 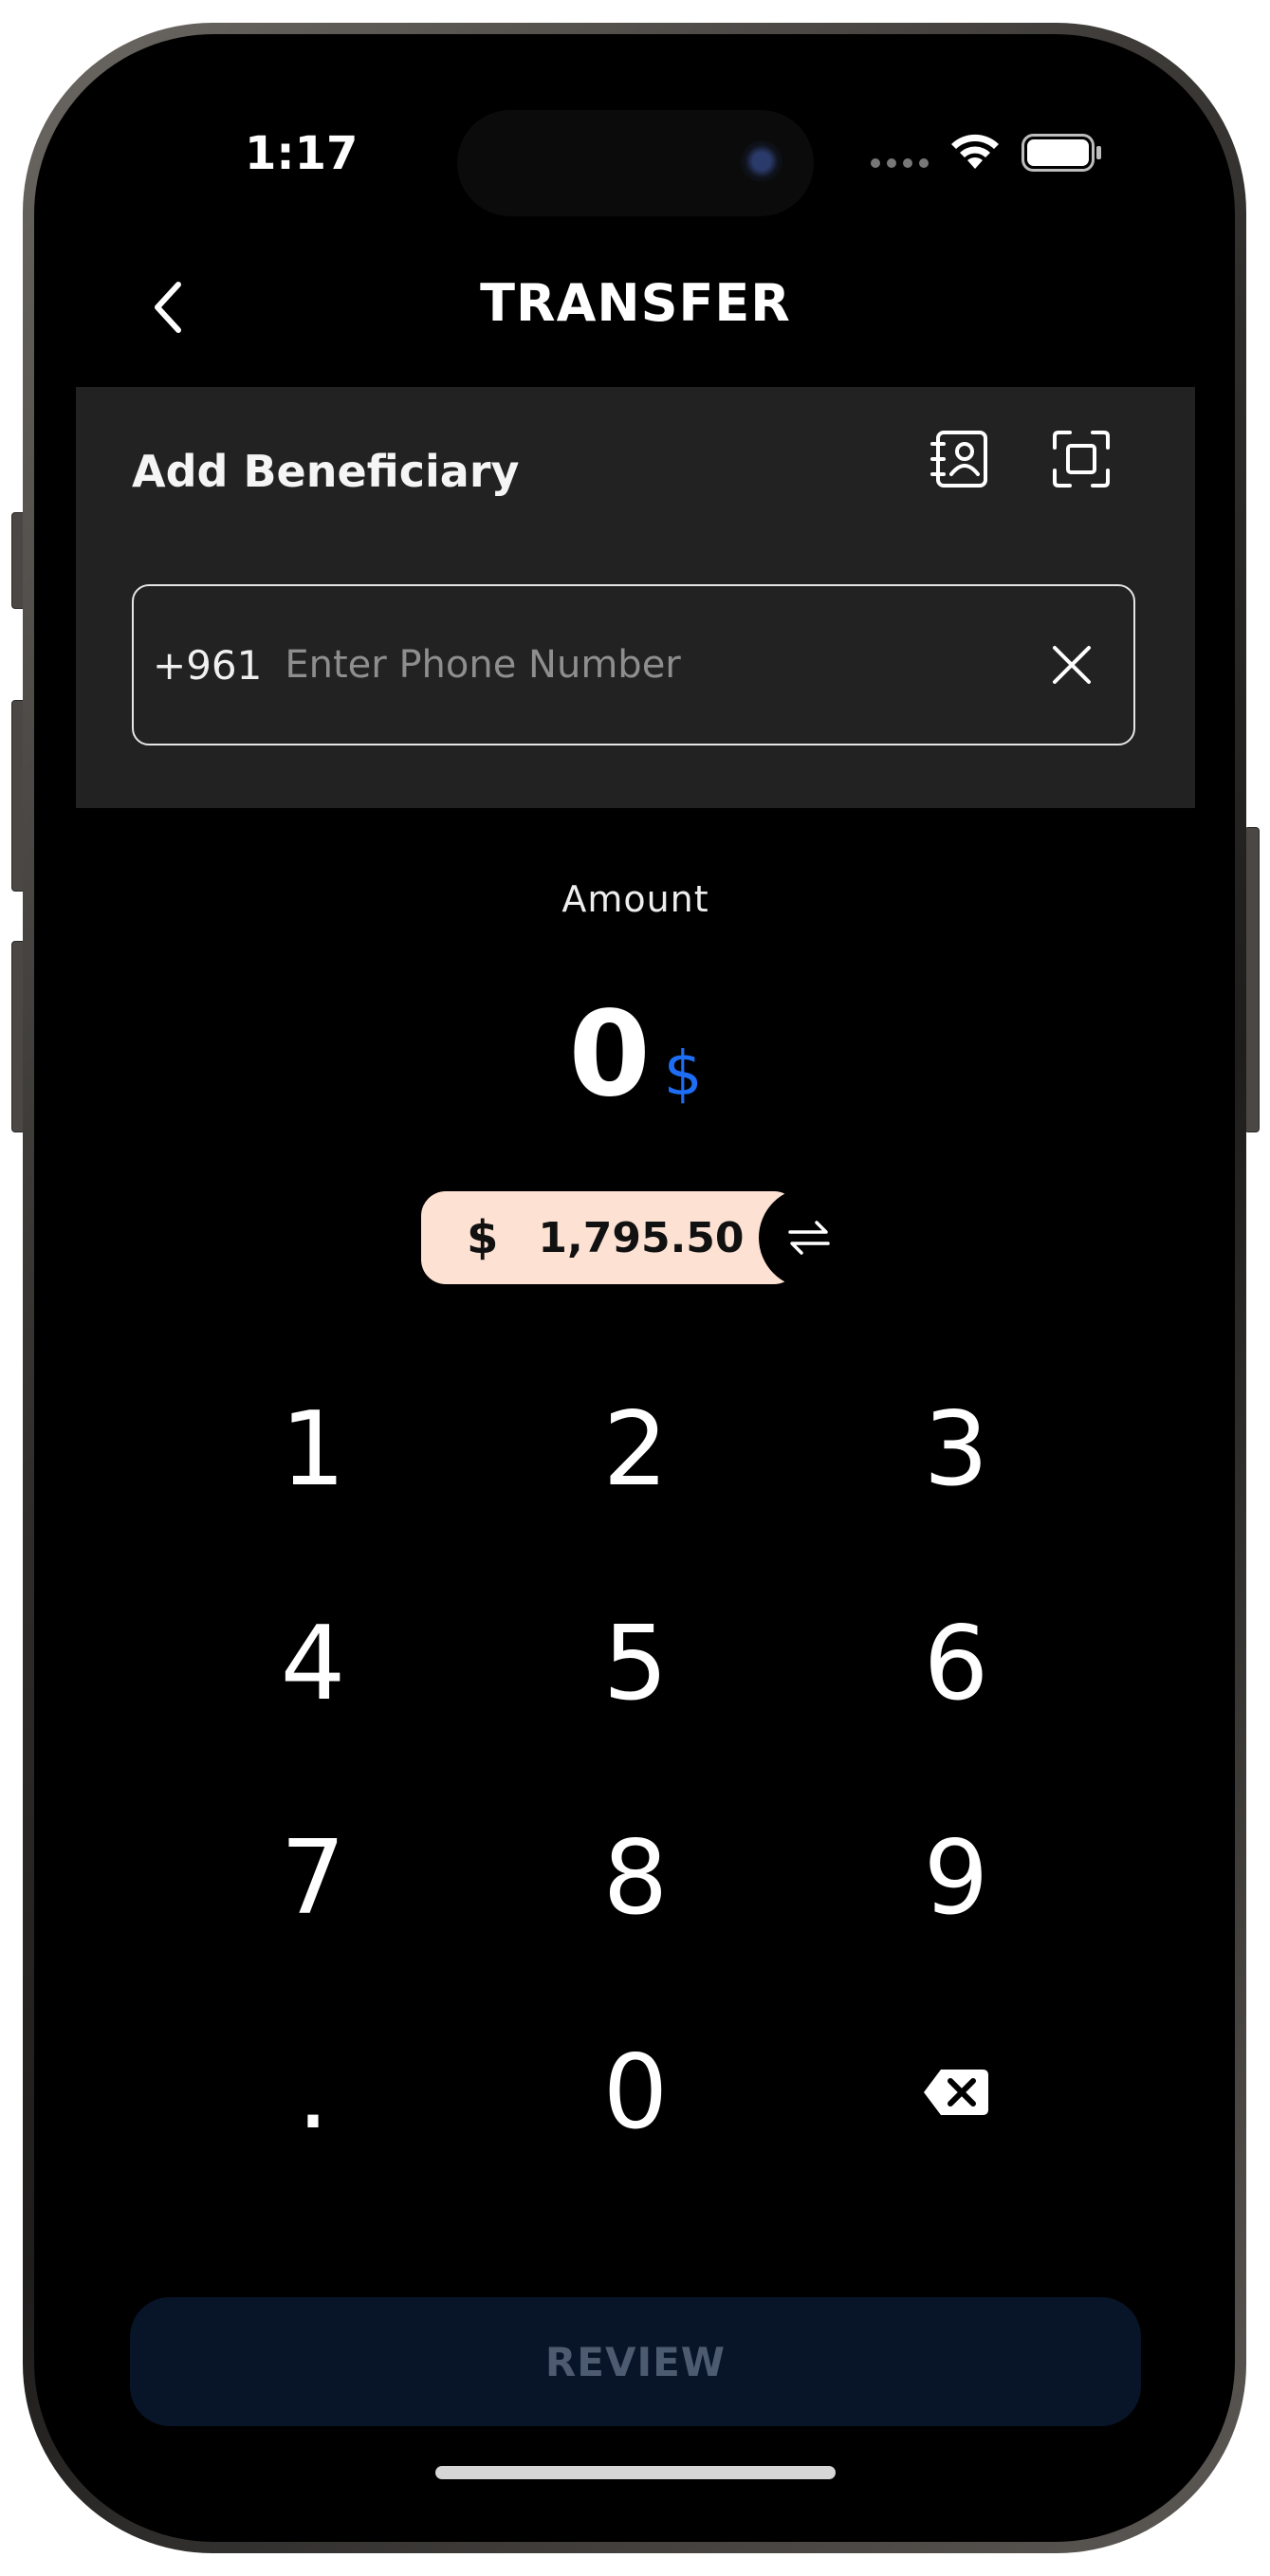 I want to click on beneficiary-panel: Add Beneficiary +961, so click(x=635, y=597).